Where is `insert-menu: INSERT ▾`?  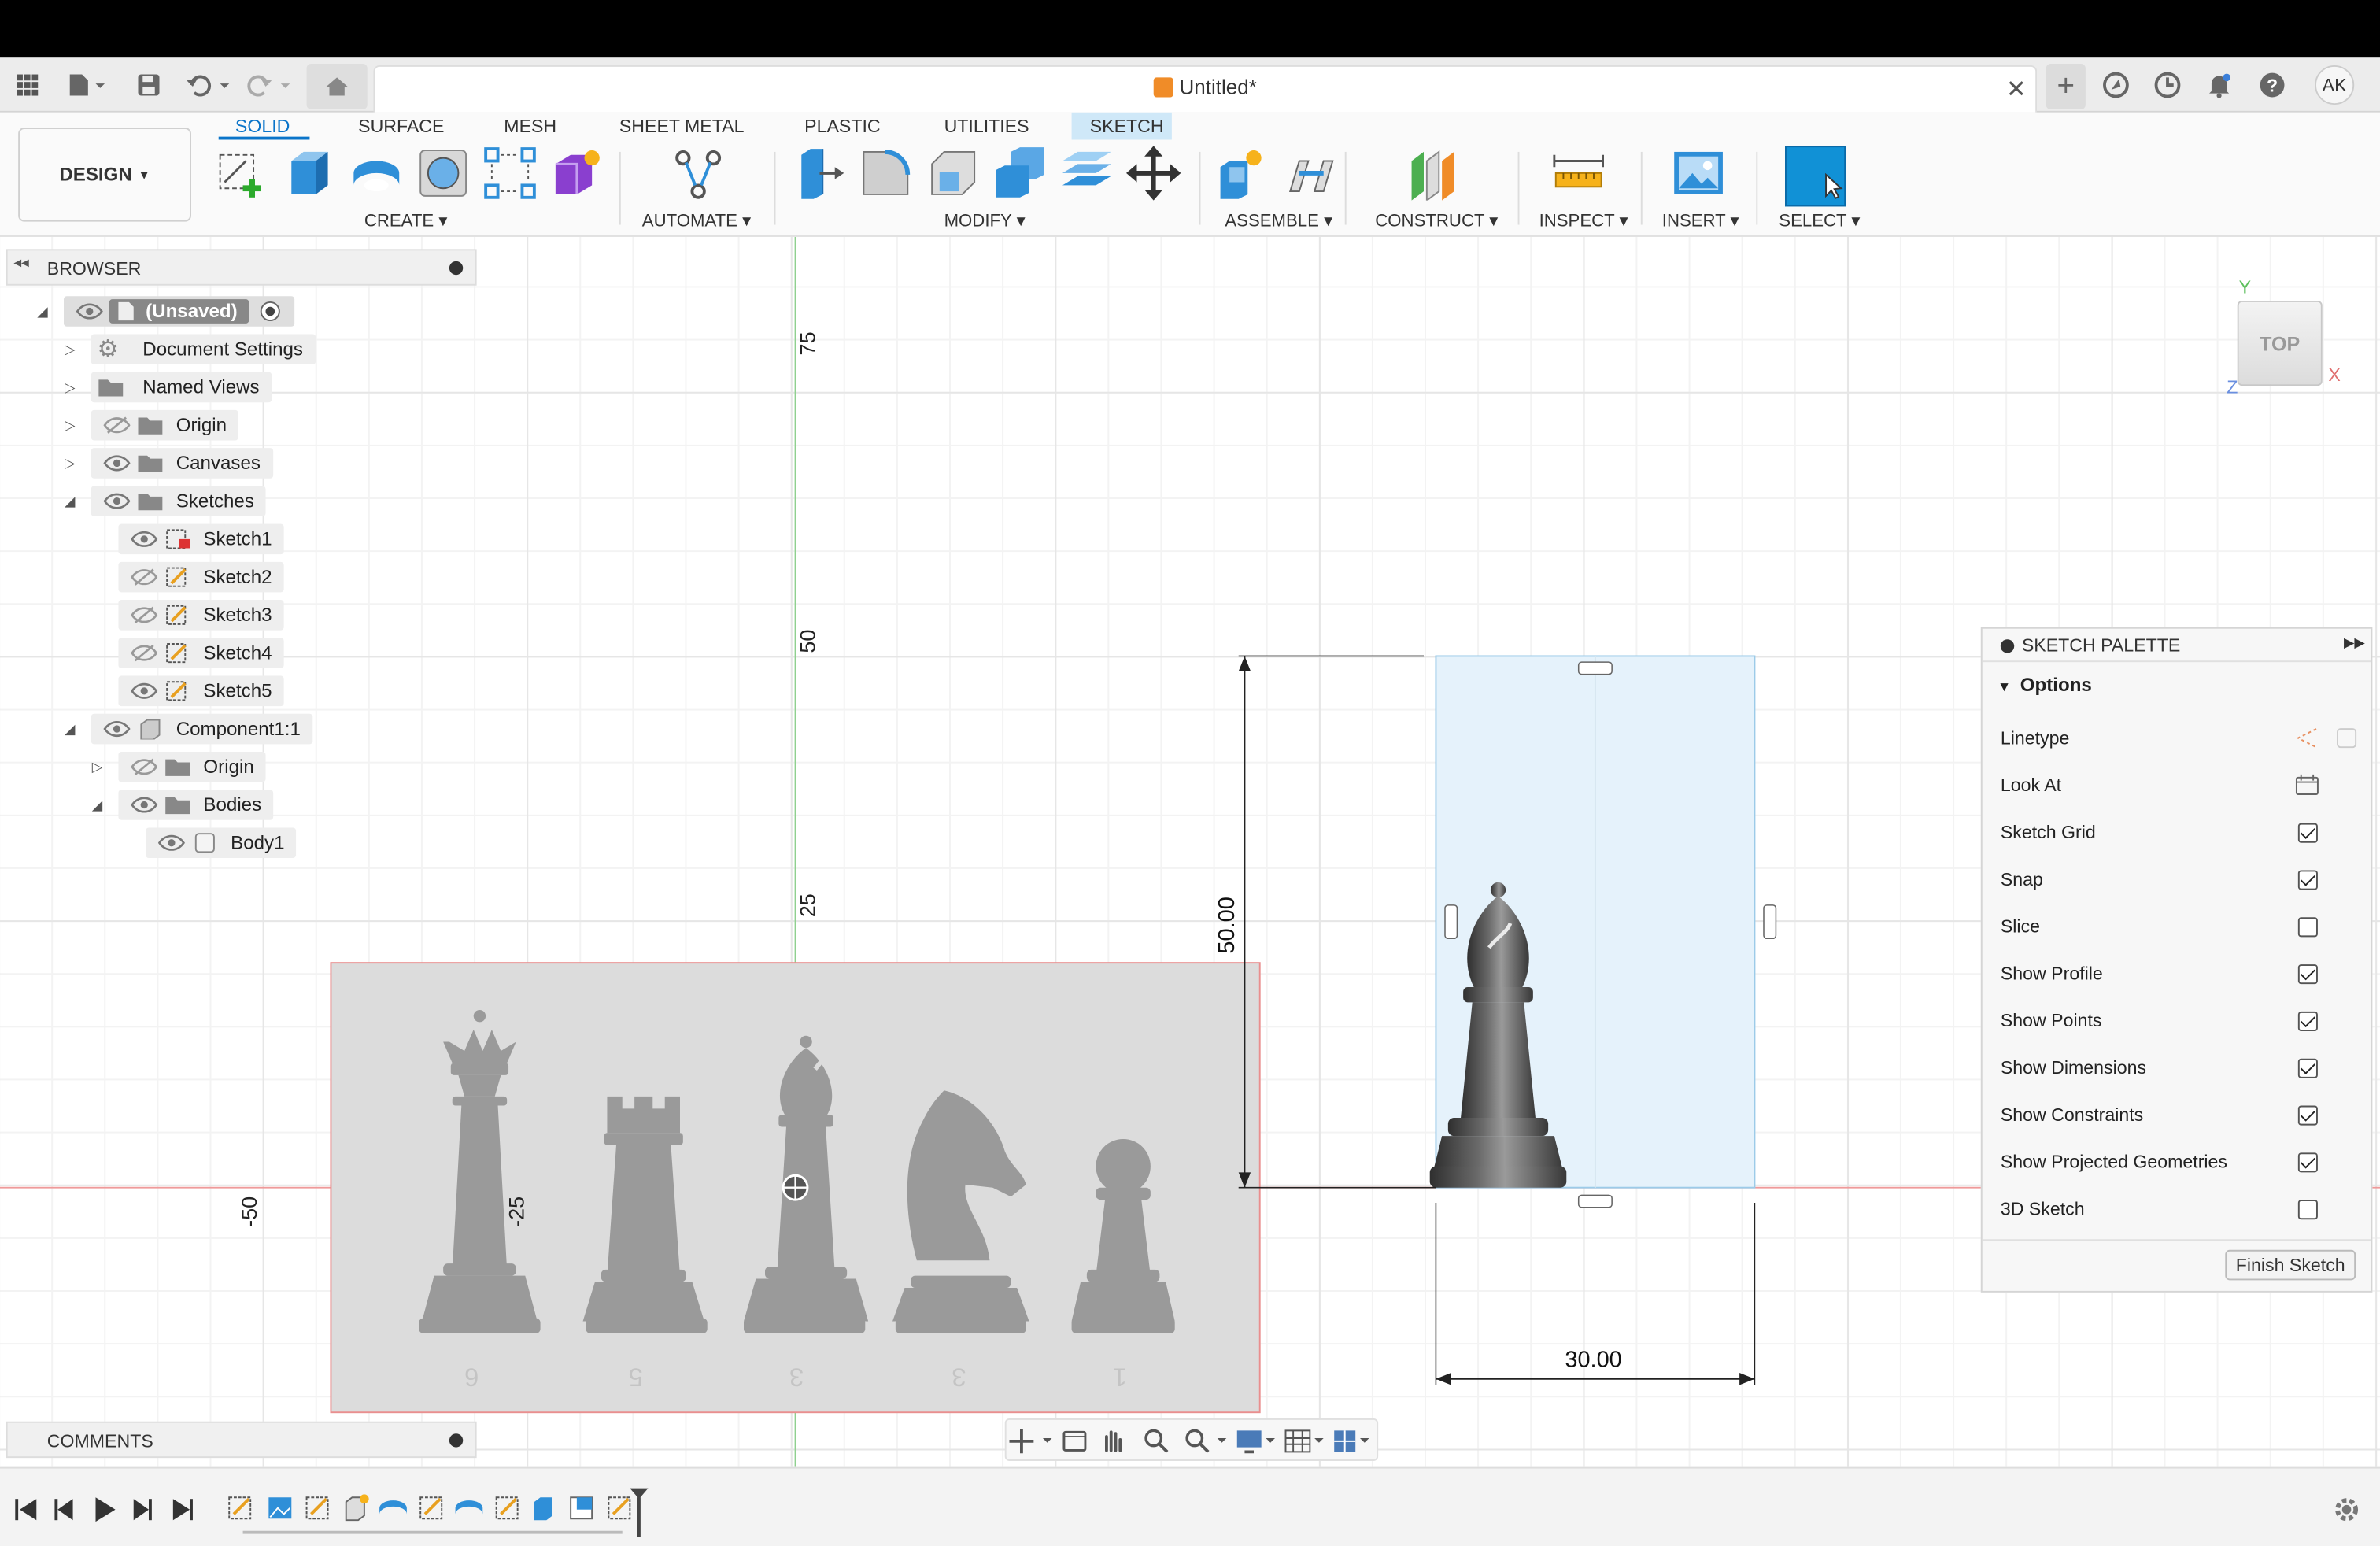 insert-menu: INSERT ▾ is located at coordinates (1700, 220).